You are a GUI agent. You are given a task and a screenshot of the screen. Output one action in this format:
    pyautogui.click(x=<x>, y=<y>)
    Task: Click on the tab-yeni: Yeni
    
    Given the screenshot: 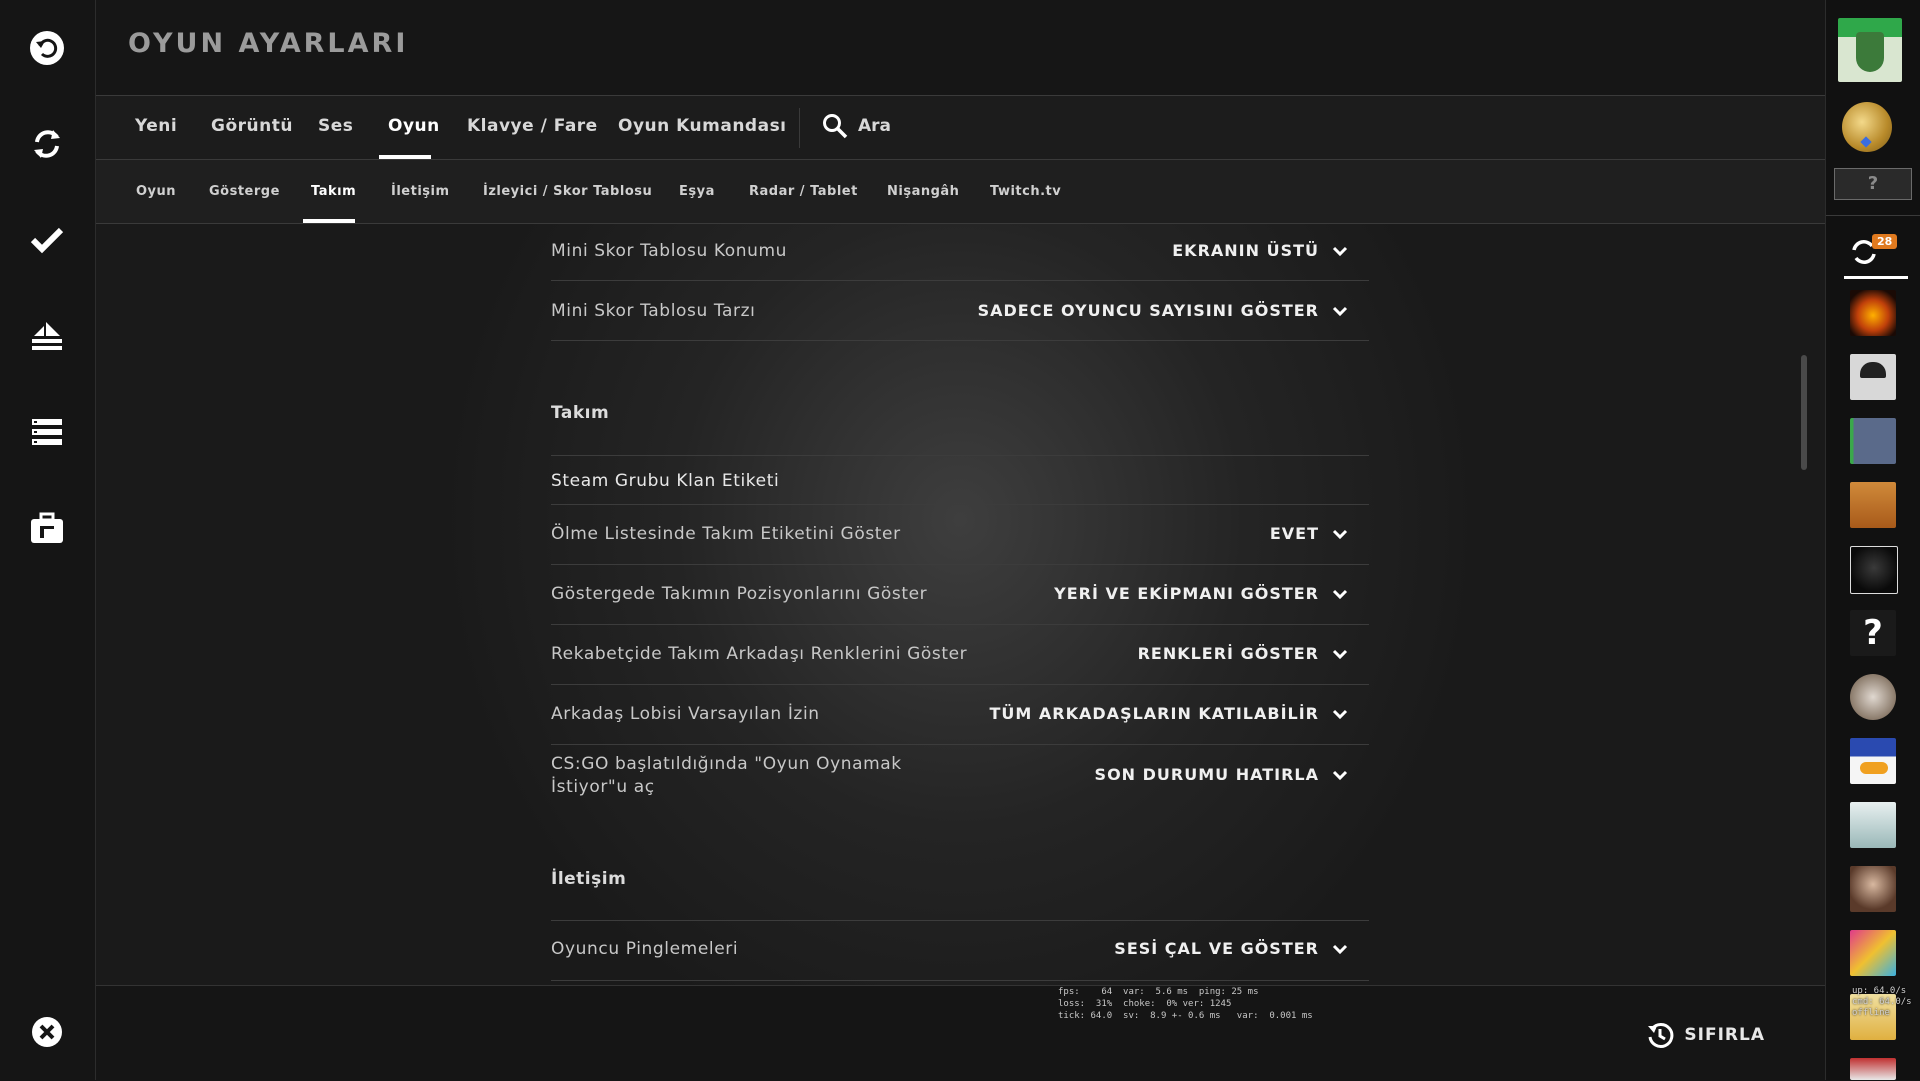 What is the action you would take?
    pyautogui.click(x=156, y=126)
    